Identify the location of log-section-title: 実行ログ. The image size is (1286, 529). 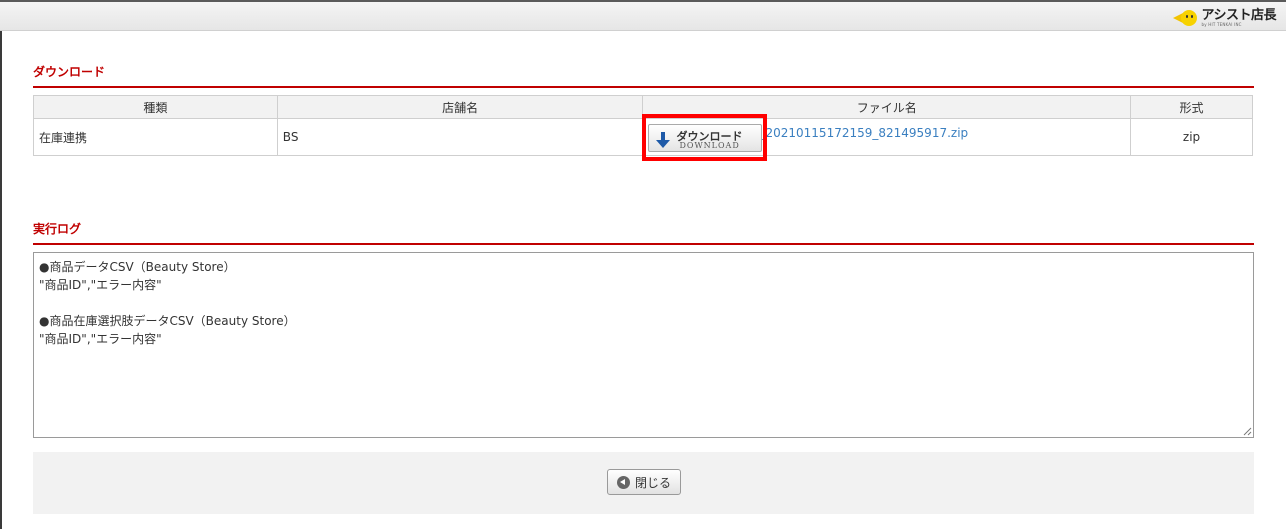
(643, 232).